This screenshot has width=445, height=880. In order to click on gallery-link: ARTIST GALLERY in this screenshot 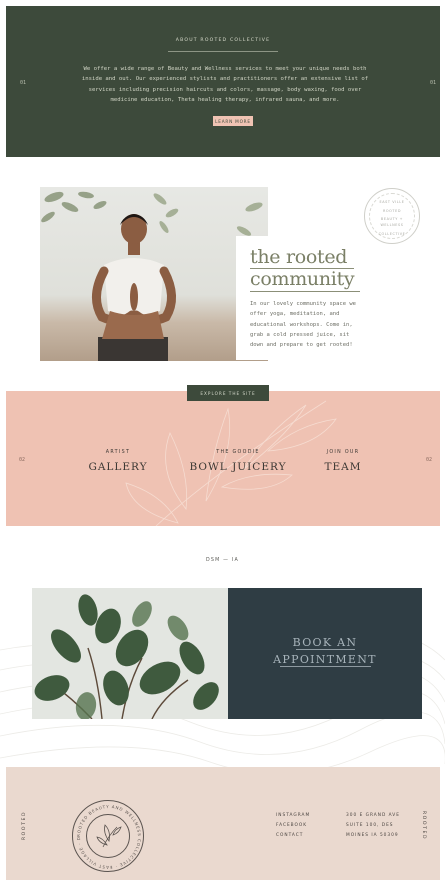, I will do `click(118, 461)`.